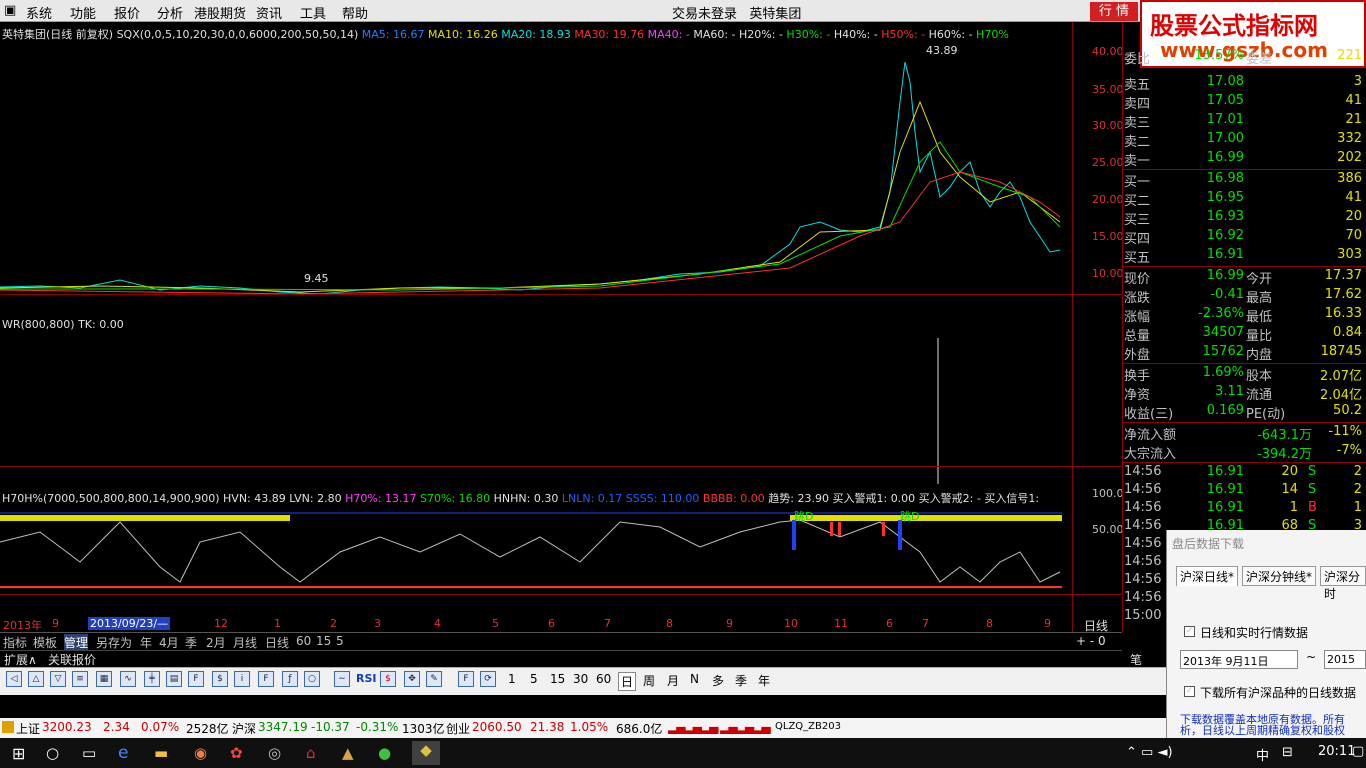 Image resolution: width=1366 pixels, height=768 pixels. What do you see at coordinates (1343, 583) in the screenshot?
I see `tab-timeshare-data: 沪深分时` at bounding box center [1343, 583].